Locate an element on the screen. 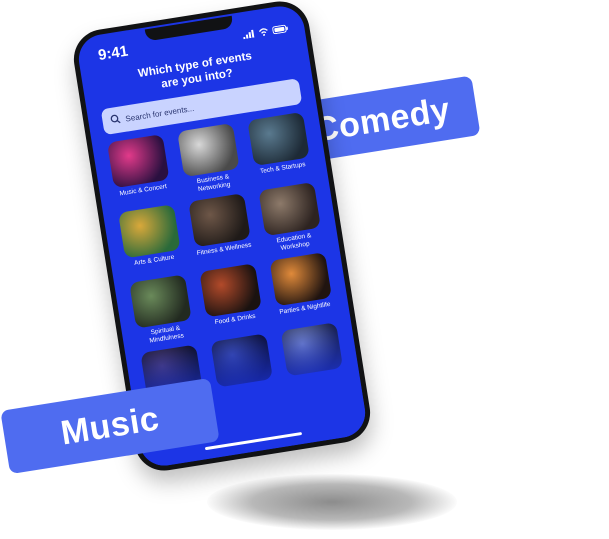 The width and height of the screenshot is (609, 539). spiritual-mindfulness-image is located at coordinates (161, 301).